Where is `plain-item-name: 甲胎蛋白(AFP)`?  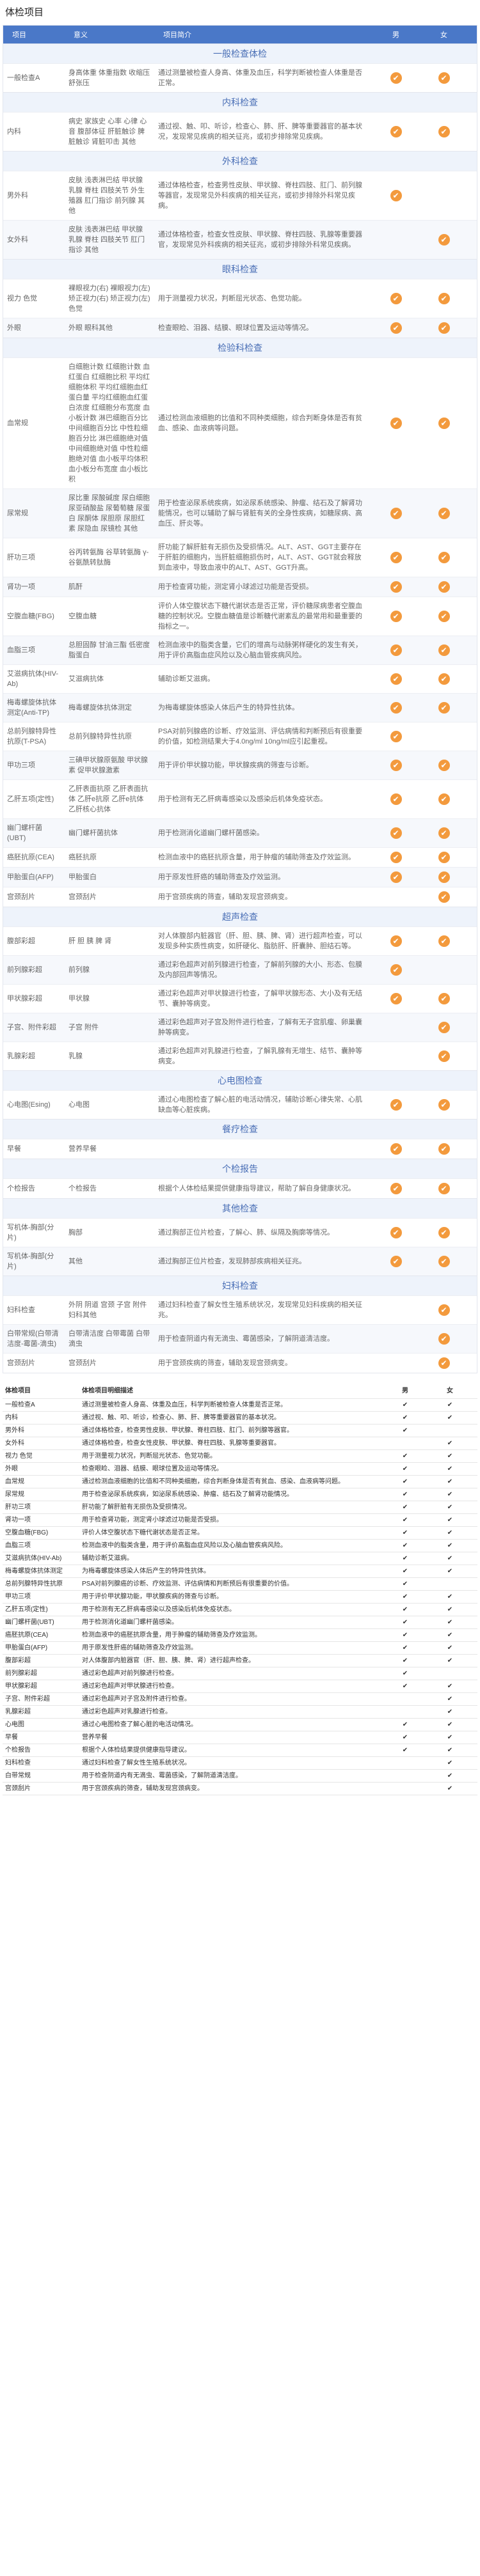
plain-item-name: 甲胎蛋白(AFP) is located at coordinates (26, 1648).